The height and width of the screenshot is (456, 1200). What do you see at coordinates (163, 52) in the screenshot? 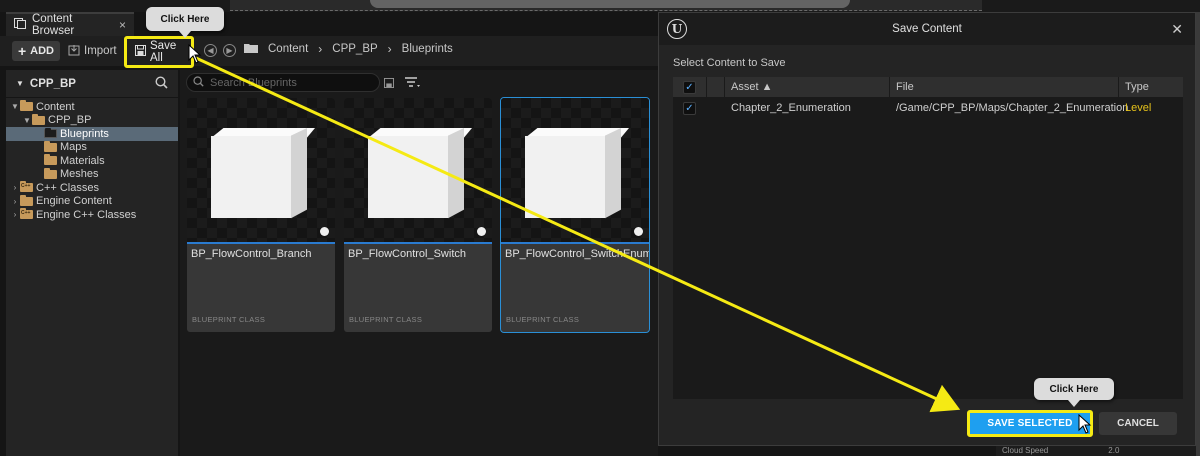
I see `save-all-label: Save All` at bounding box center [163, 52].